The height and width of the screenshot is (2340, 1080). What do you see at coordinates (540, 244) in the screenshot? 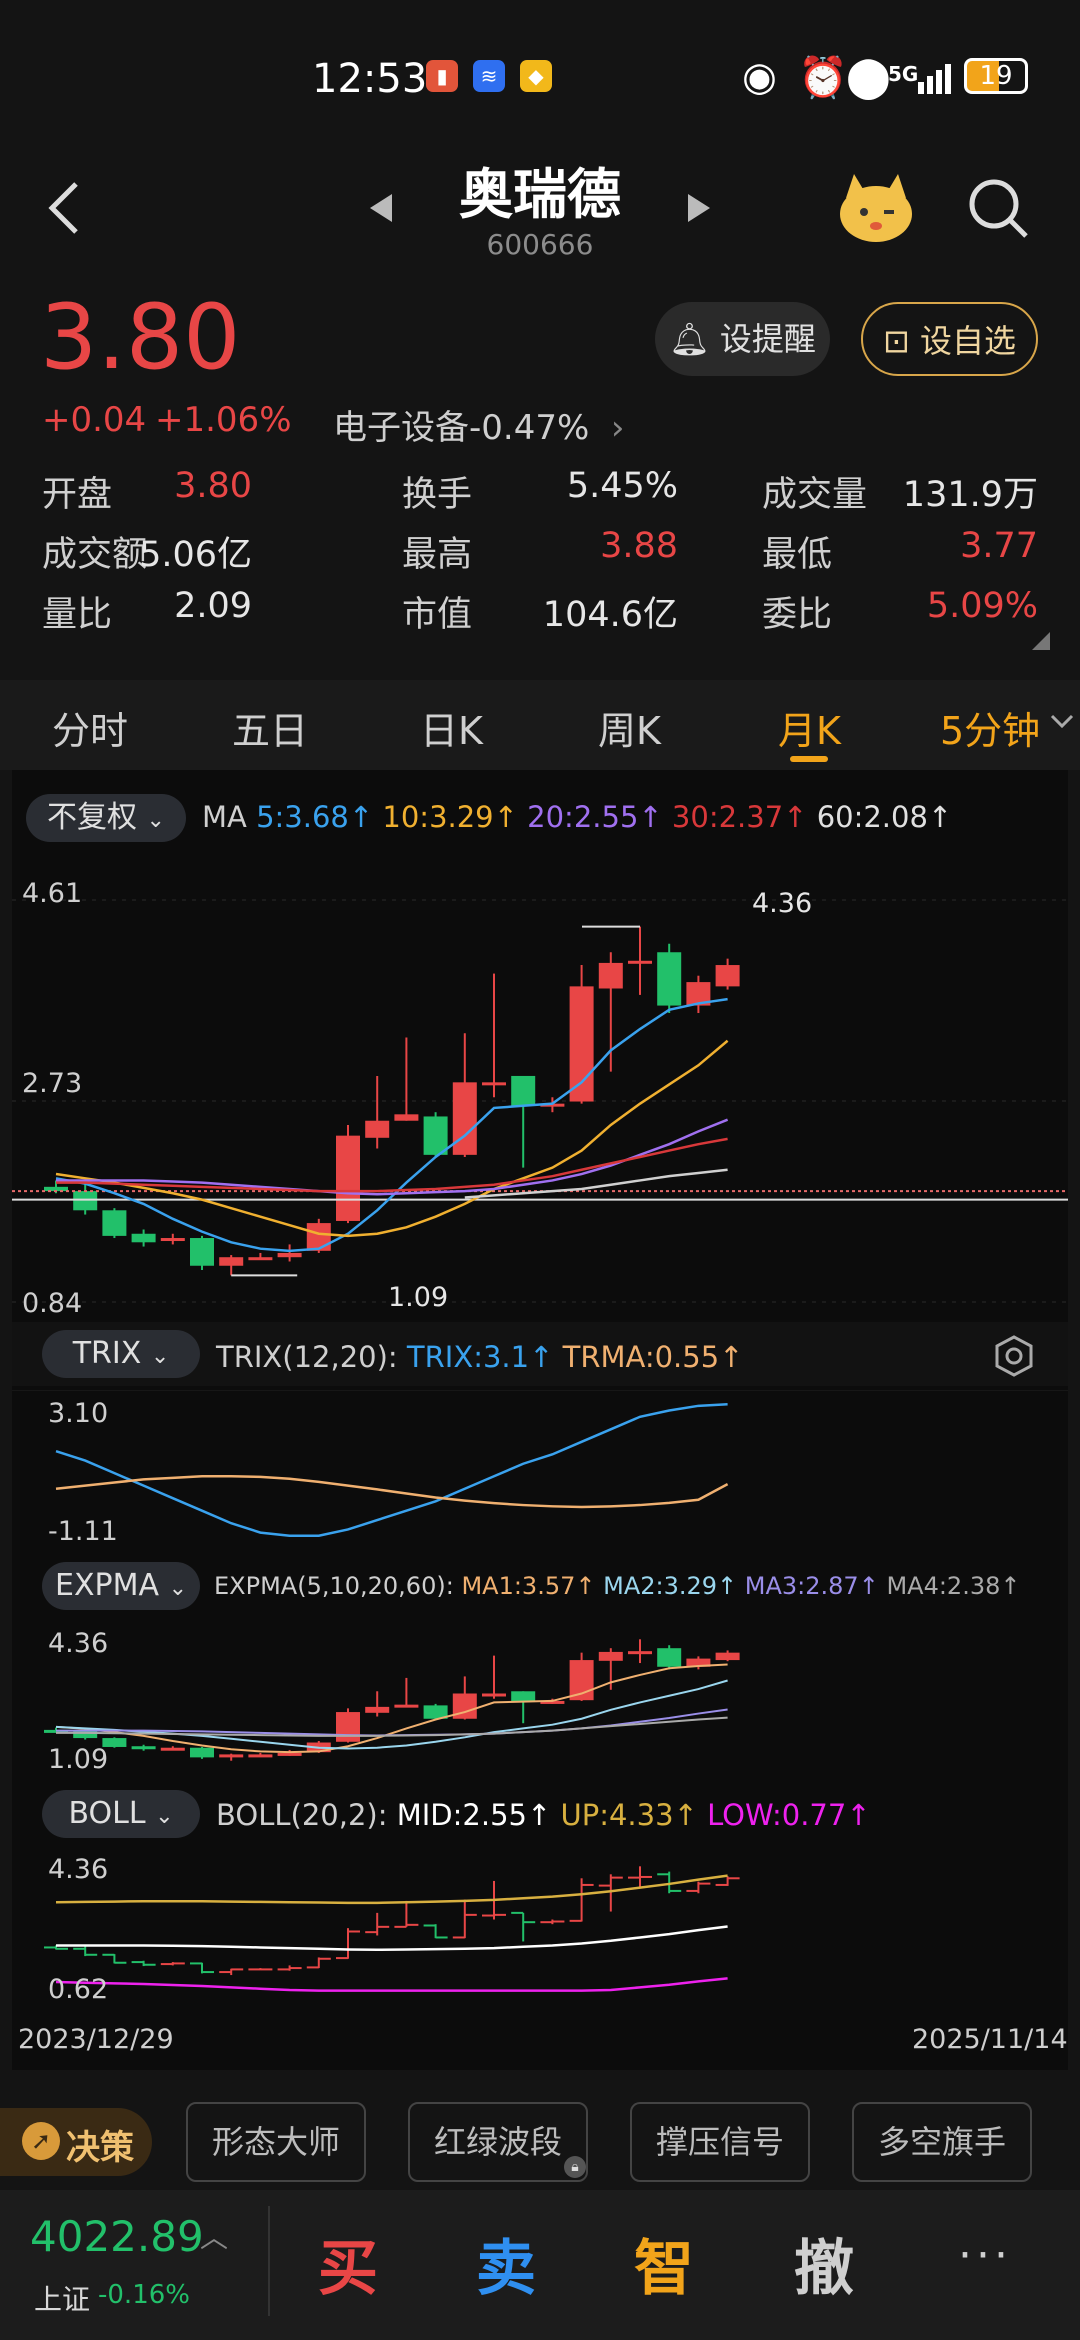
I see `stock-code: 600666` at bounding box center [540, 244].